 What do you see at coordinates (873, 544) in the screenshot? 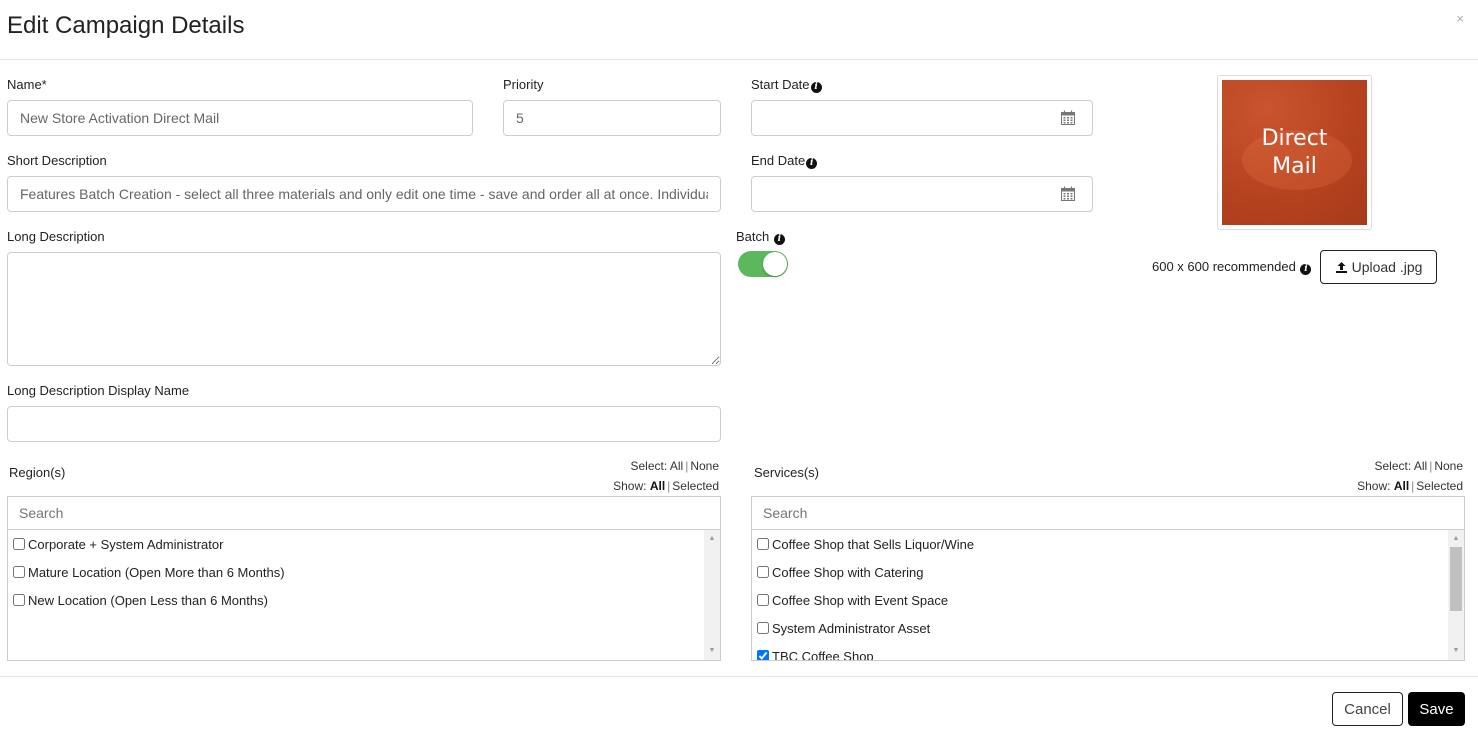
I see `list-item-label: Coffee Shop that Sells Liquor/Wine` at bounding box center [873, 544].